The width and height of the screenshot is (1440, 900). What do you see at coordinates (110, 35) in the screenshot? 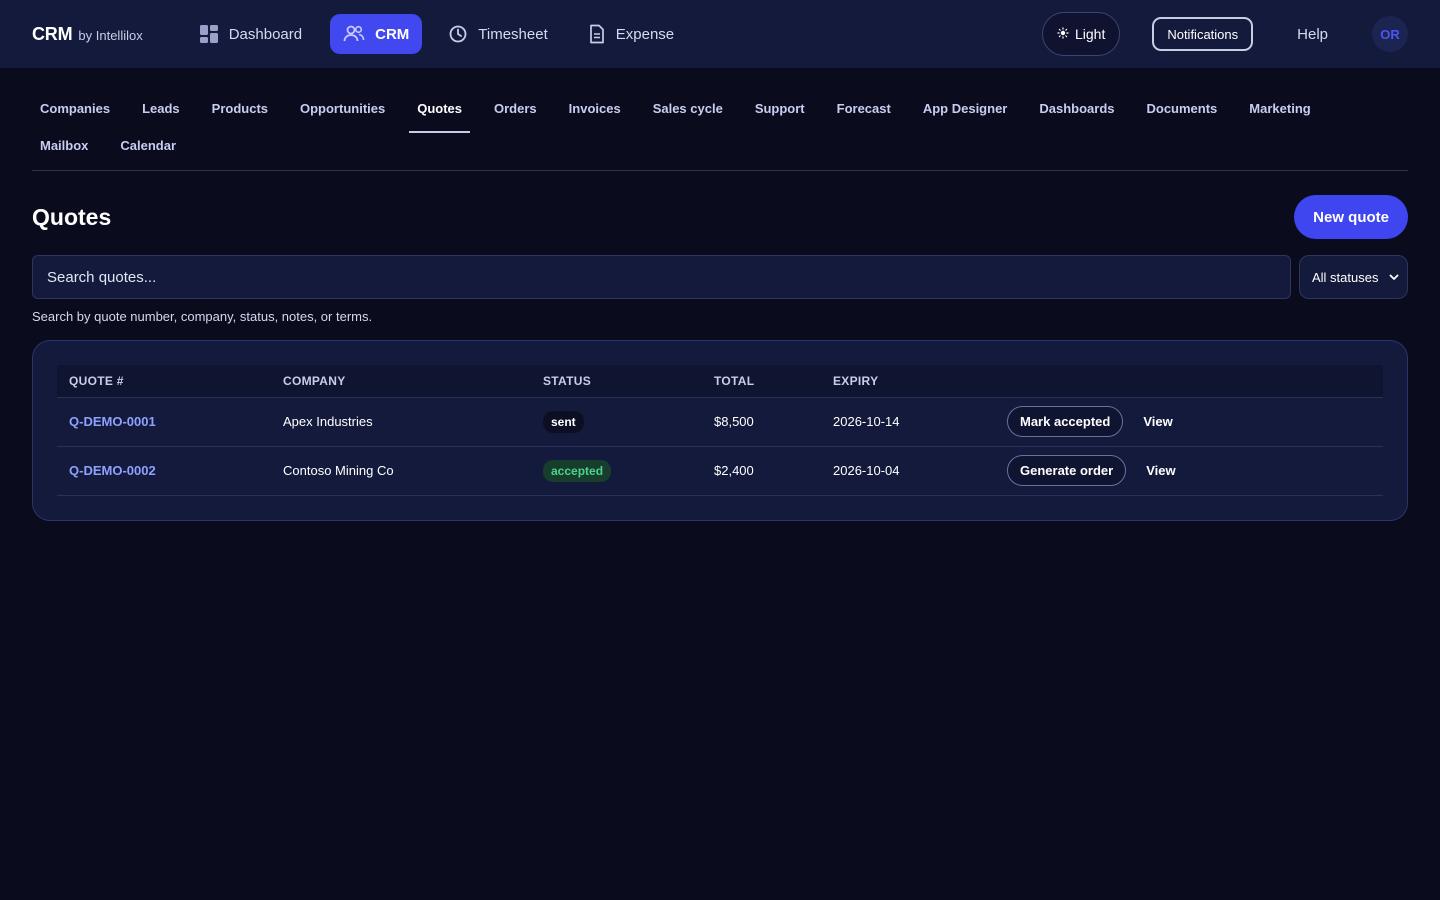
I see `brand-by: by Intellilox` at bounding box center [110, 35].